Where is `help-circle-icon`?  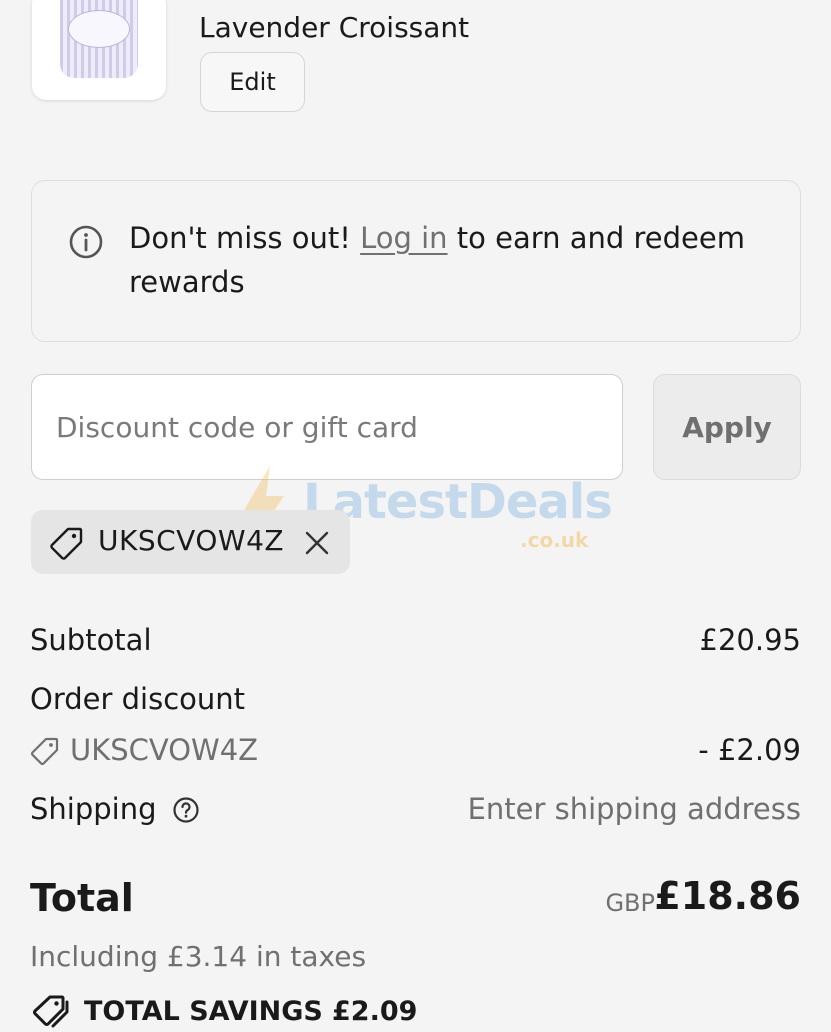 help-circle-icon is located at coordinates (186, 810).